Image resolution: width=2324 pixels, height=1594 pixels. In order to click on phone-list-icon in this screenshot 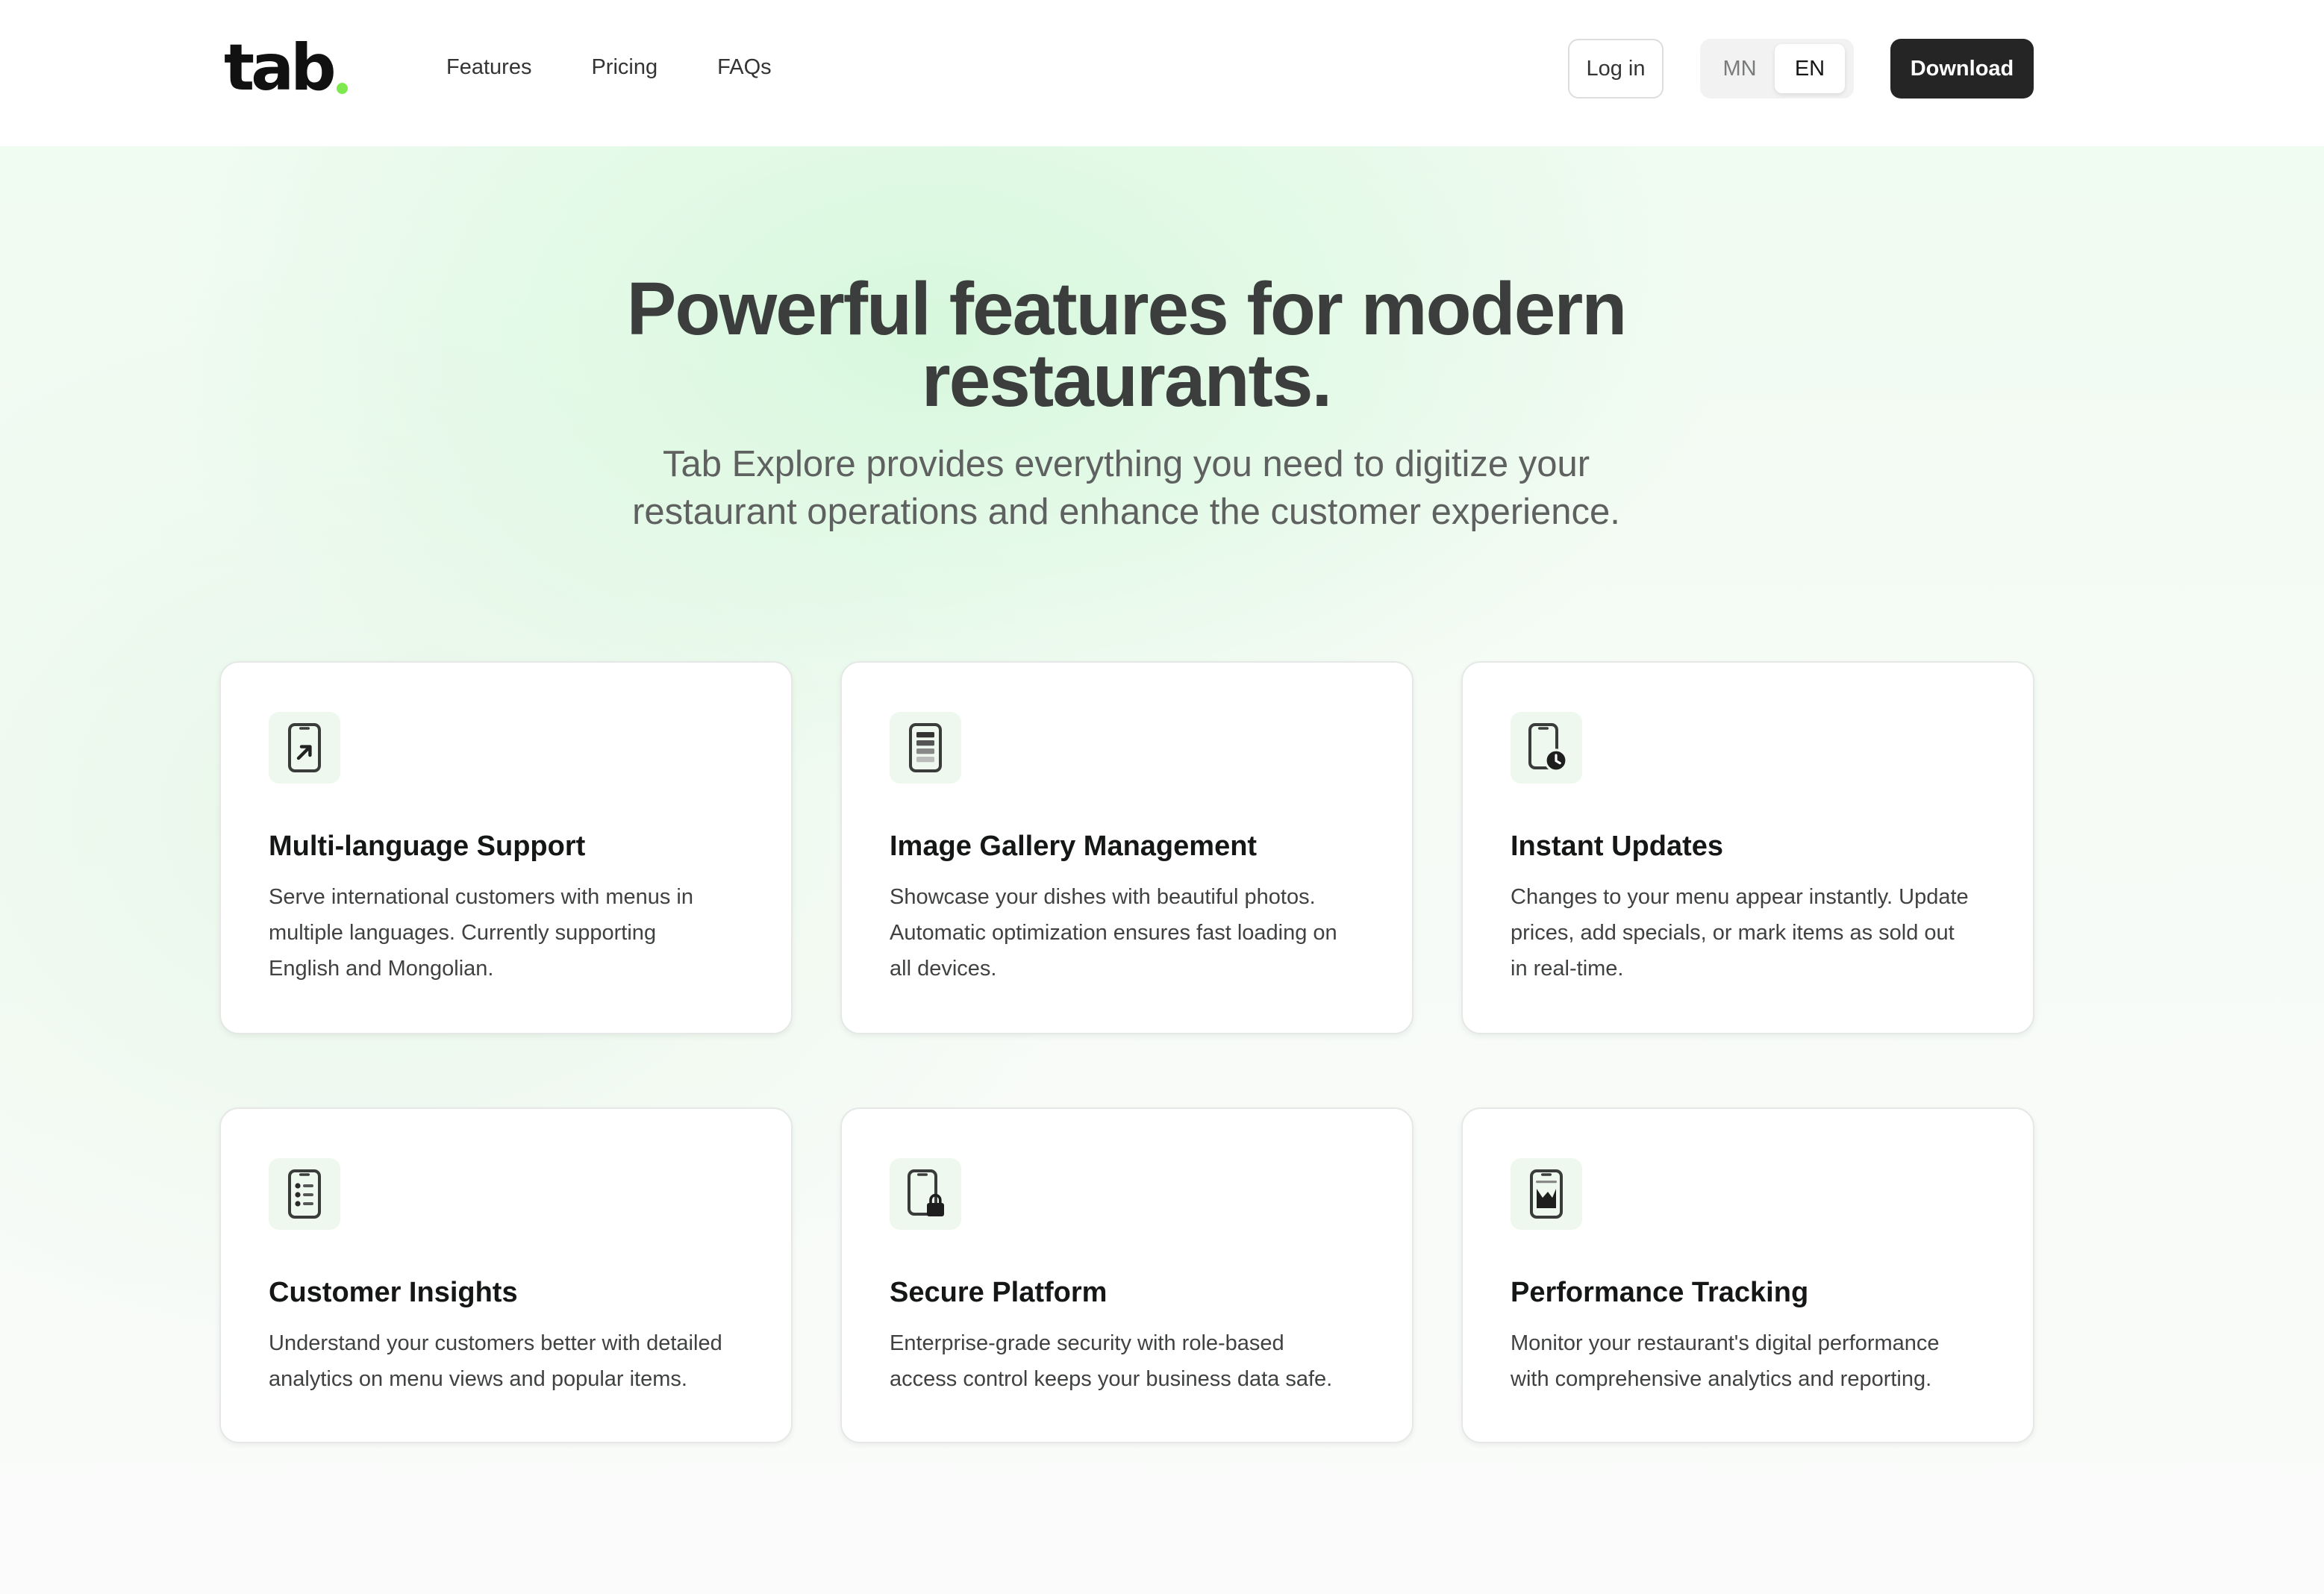, I will do `click(304, 1194)`.